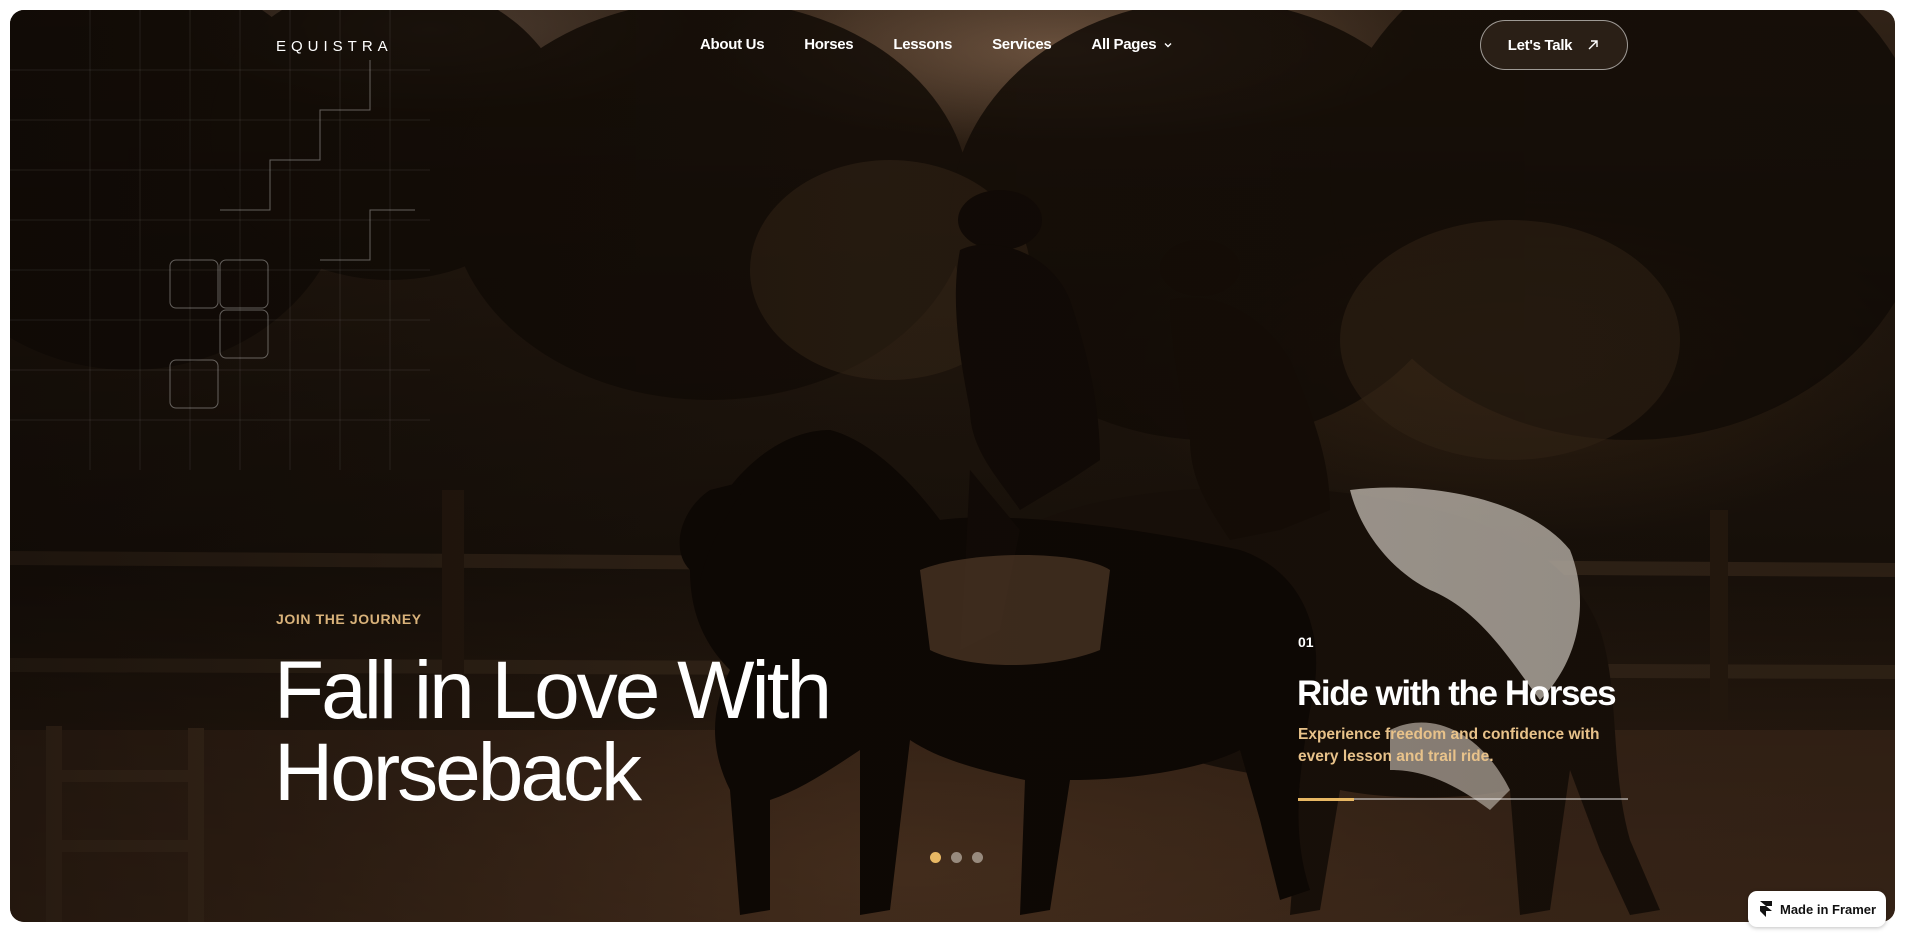 Image resolution: width=1905 pixels, height=945 pixels. I want to click on nav-item-label: Horses, so click(829, 44).